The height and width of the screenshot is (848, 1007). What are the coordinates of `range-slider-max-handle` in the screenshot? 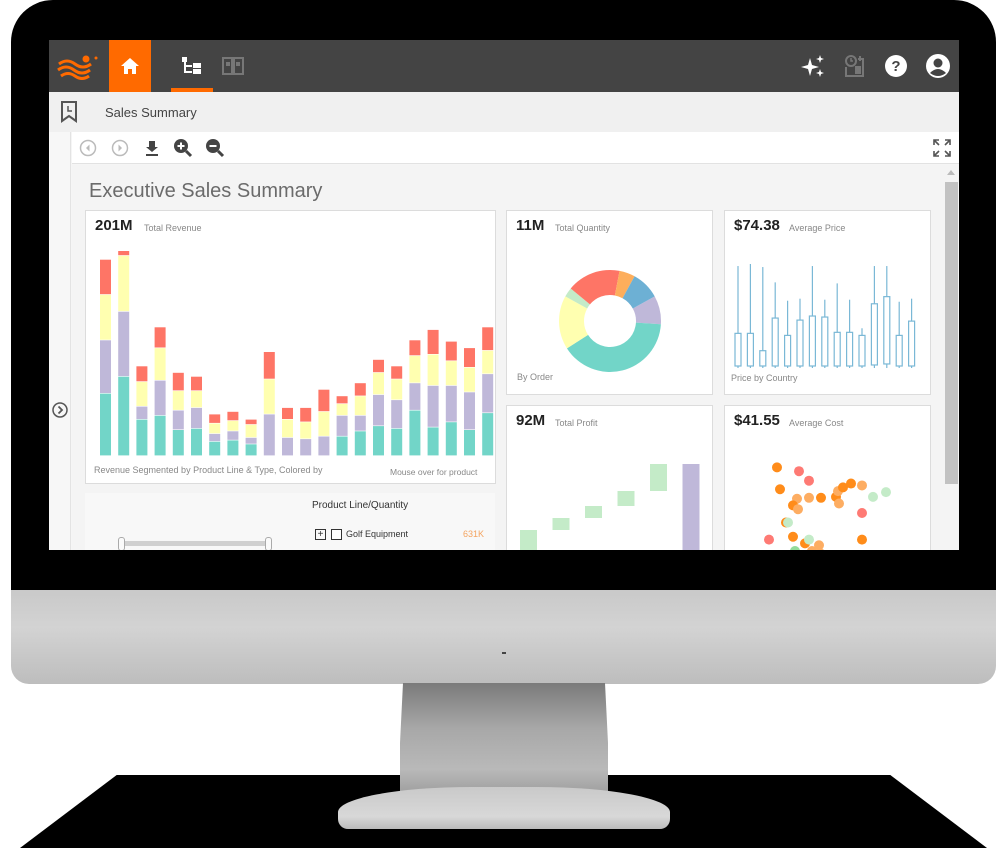 It's located at (268, 543).